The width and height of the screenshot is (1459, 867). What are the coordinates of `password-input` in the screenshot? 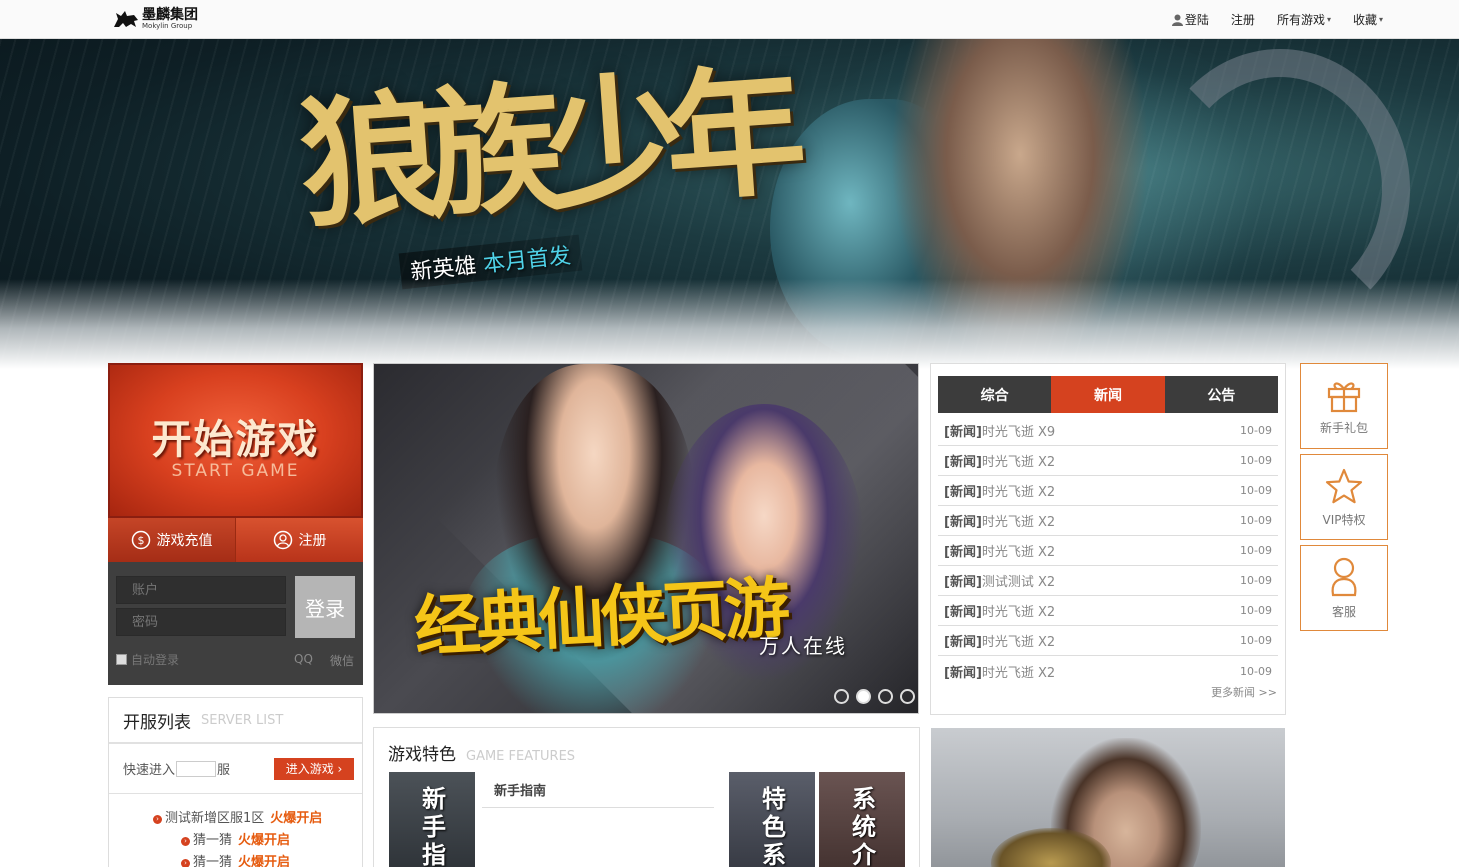 It's located at (201, 622).